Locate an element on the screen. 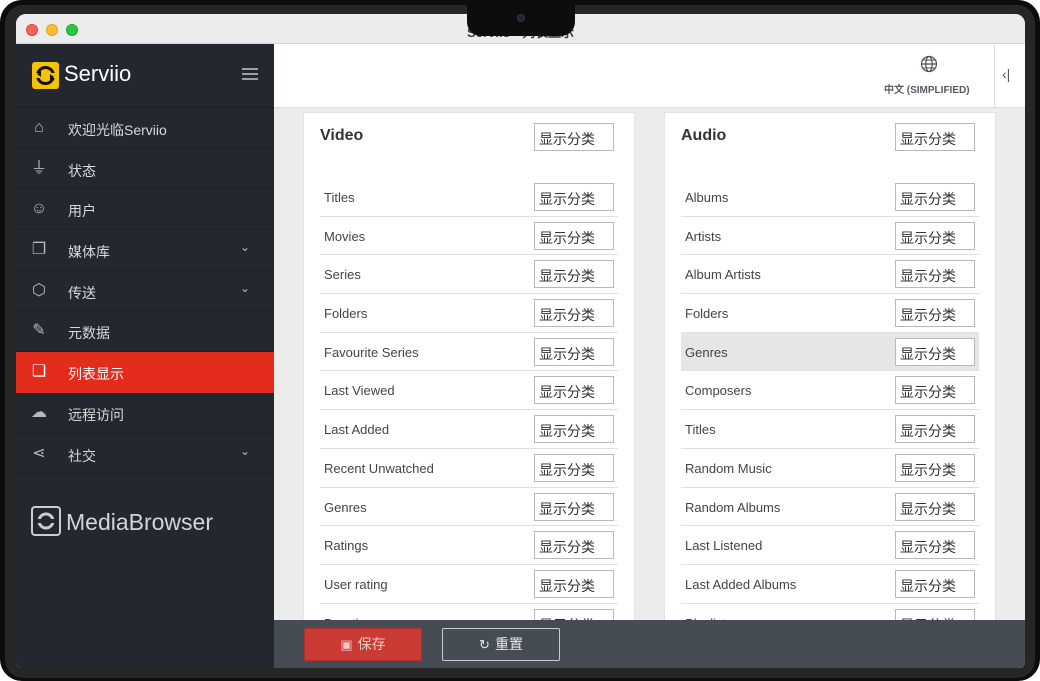 The width and height of the screenshot is (1040, 681). language-selector: 中文 (SIMPLIFIED) is located at coordinates (927, 88).